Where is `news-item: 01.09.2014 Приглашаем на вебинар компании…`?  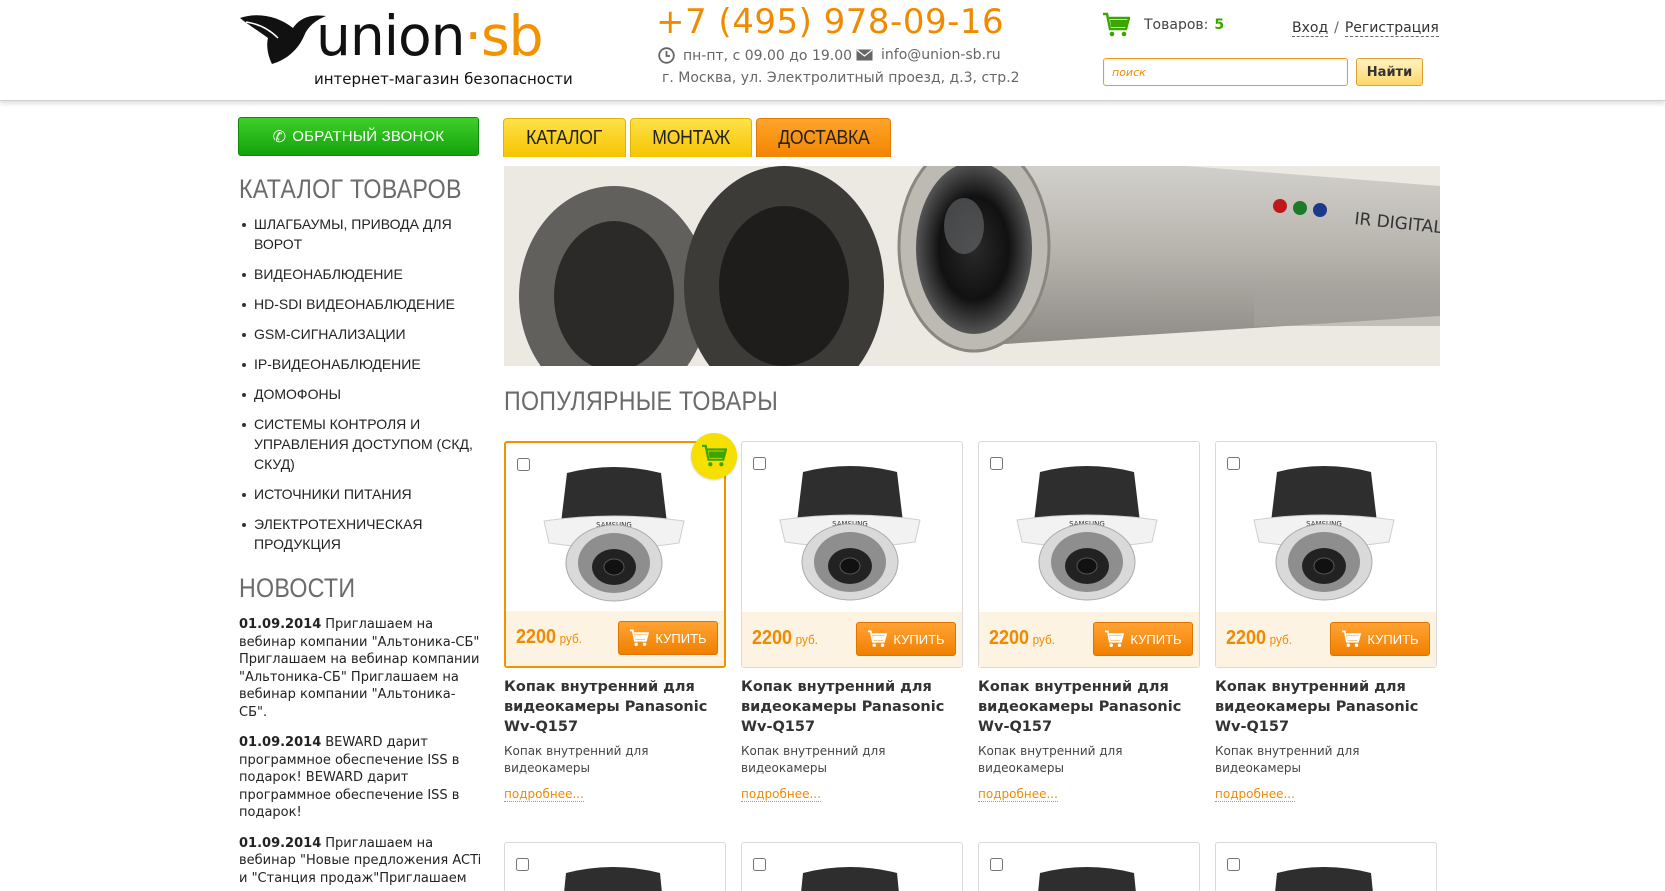 news-item: 01.09.2014 Приглашаем на вебинар компании… is located at coordinates (361, 668).